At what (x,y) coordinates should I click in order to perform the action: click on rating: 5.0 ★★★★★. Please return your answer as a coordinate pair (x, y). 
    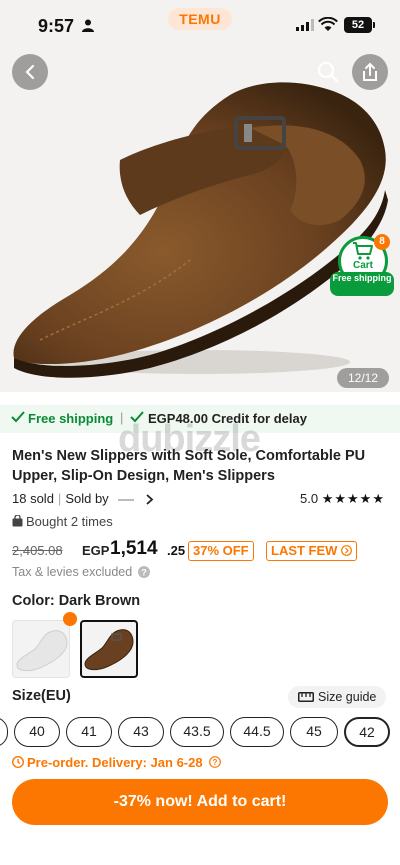
    Looking at the image, I should click on (342, 499).